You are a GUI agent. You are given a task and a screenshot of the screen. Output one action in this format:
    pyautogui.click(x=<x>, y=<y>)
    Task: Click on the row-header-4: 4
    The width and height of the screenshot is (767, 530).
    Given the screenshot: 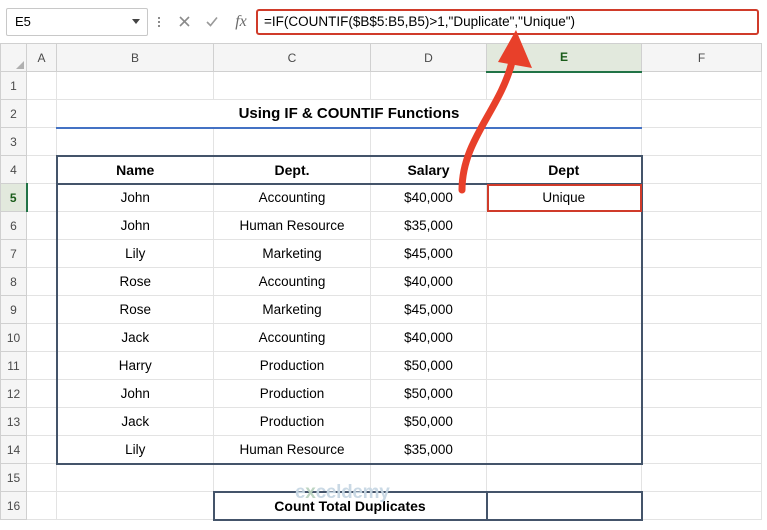 What is the action you would take?
    pyautogui.click(x=13, y=169)
    